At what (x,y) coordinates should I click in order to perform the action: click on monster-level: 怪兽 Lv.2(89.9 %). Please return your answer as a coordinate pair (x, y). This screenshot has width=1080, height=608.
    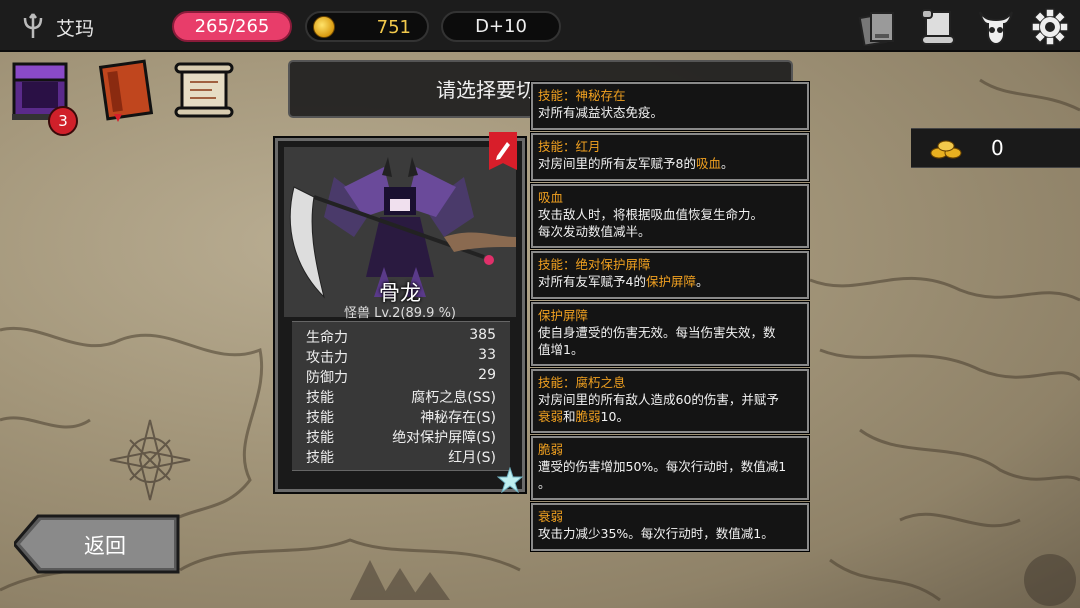
    Looking at the image, I should click on (400, 313).